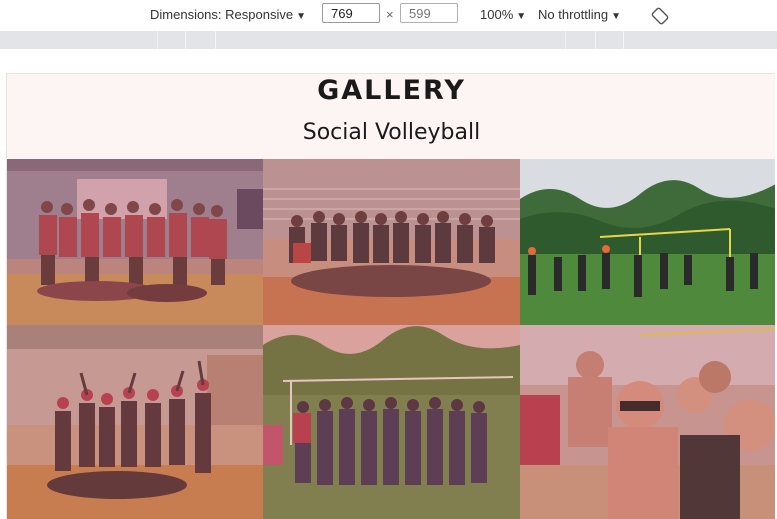 The height and width of the screenshot is (519, 777). I want to click on beach-selfie-photo, so click(647, 422).